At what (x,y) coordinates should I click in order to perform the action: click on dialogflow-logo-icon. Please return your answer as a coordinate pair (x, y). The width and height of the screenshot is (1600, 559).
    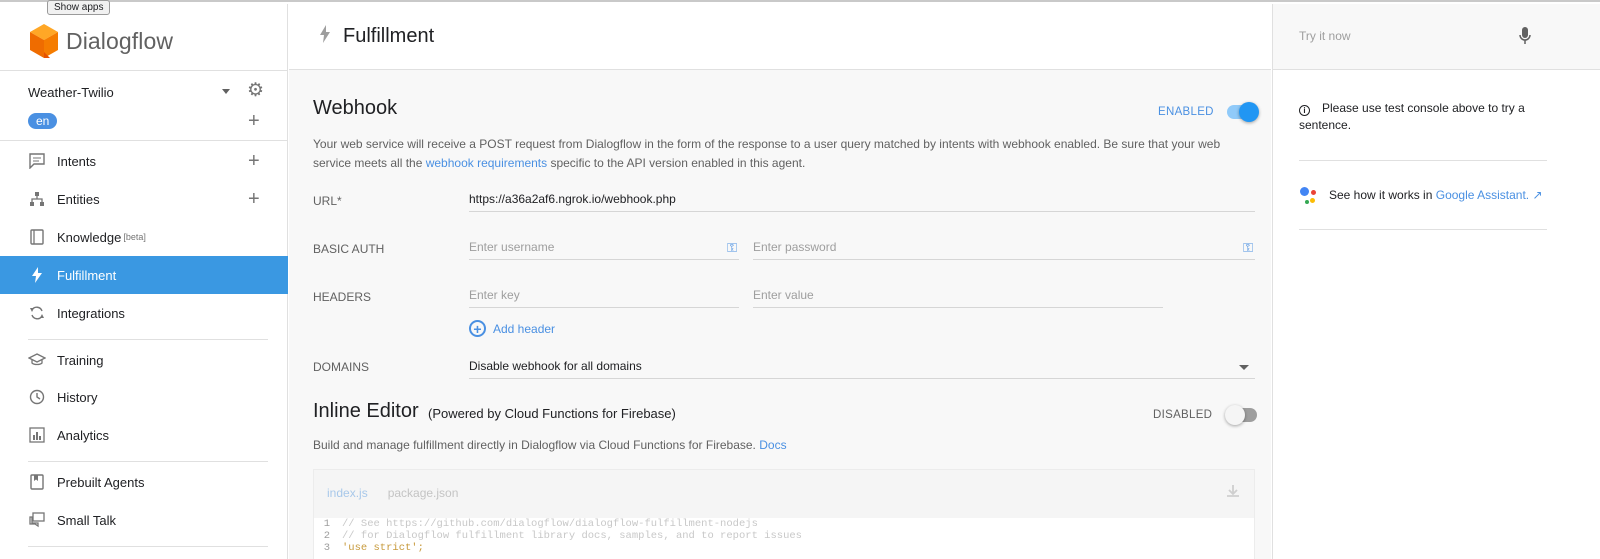
    Looking at the image, I should click on (44, 41).